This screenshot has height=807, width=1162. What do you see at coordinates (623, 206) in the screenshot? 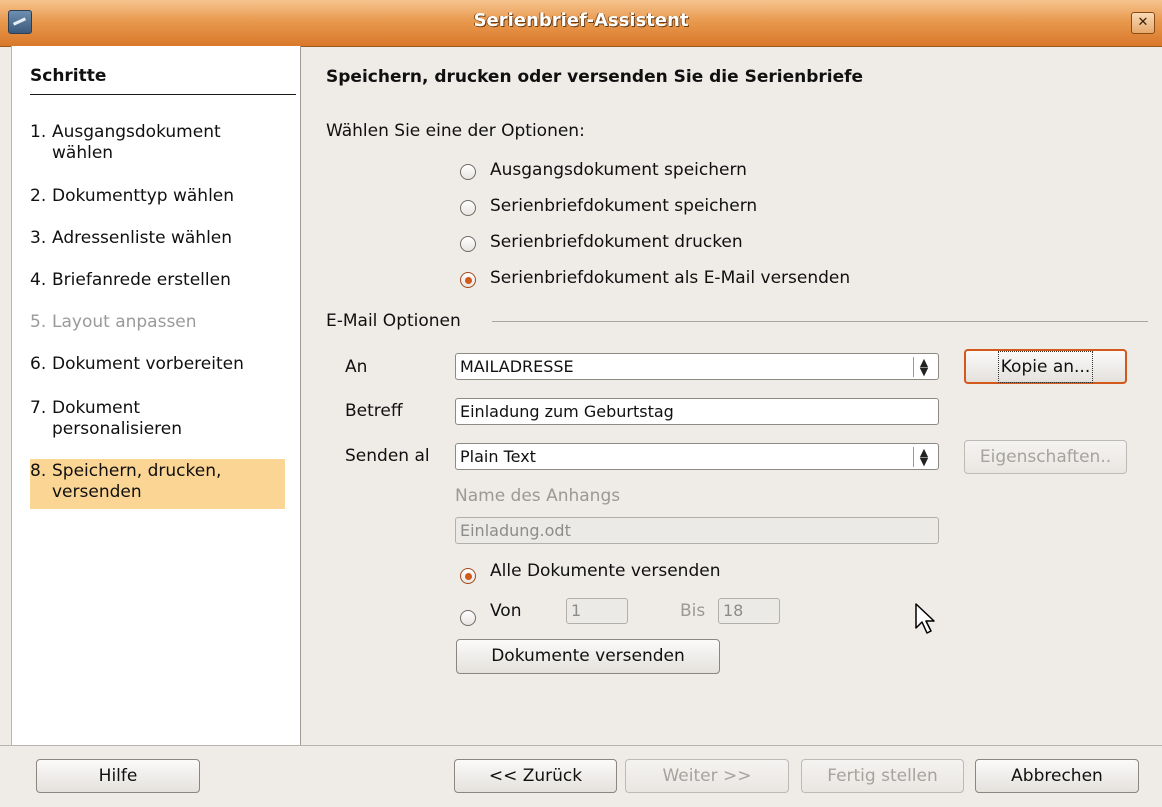
I see `option-save-merged-label: Serienbriefdokument speichern` at bounding box center [623, 206].